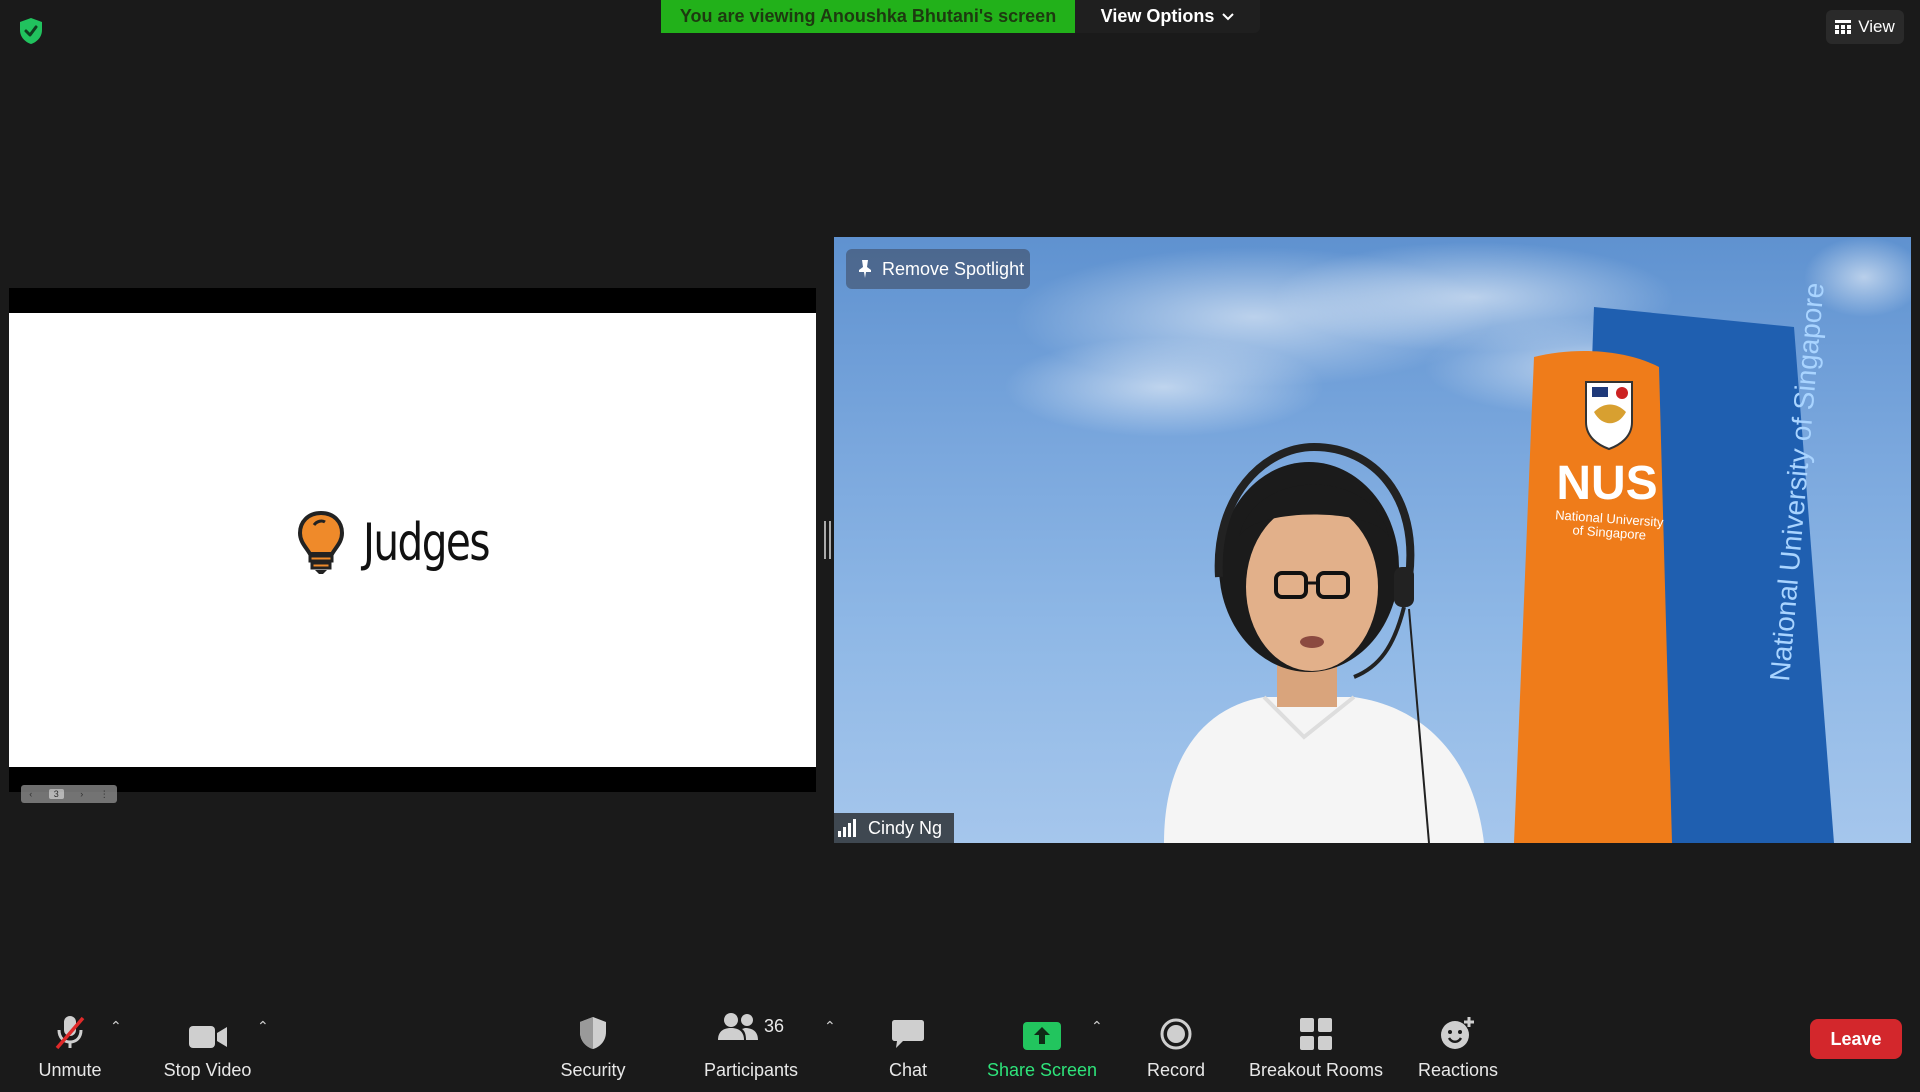 This screenshot has height=1092, width=1920. I want to click on breakout-rooms-label: Breakout Rooms, so click(1316, 1070).